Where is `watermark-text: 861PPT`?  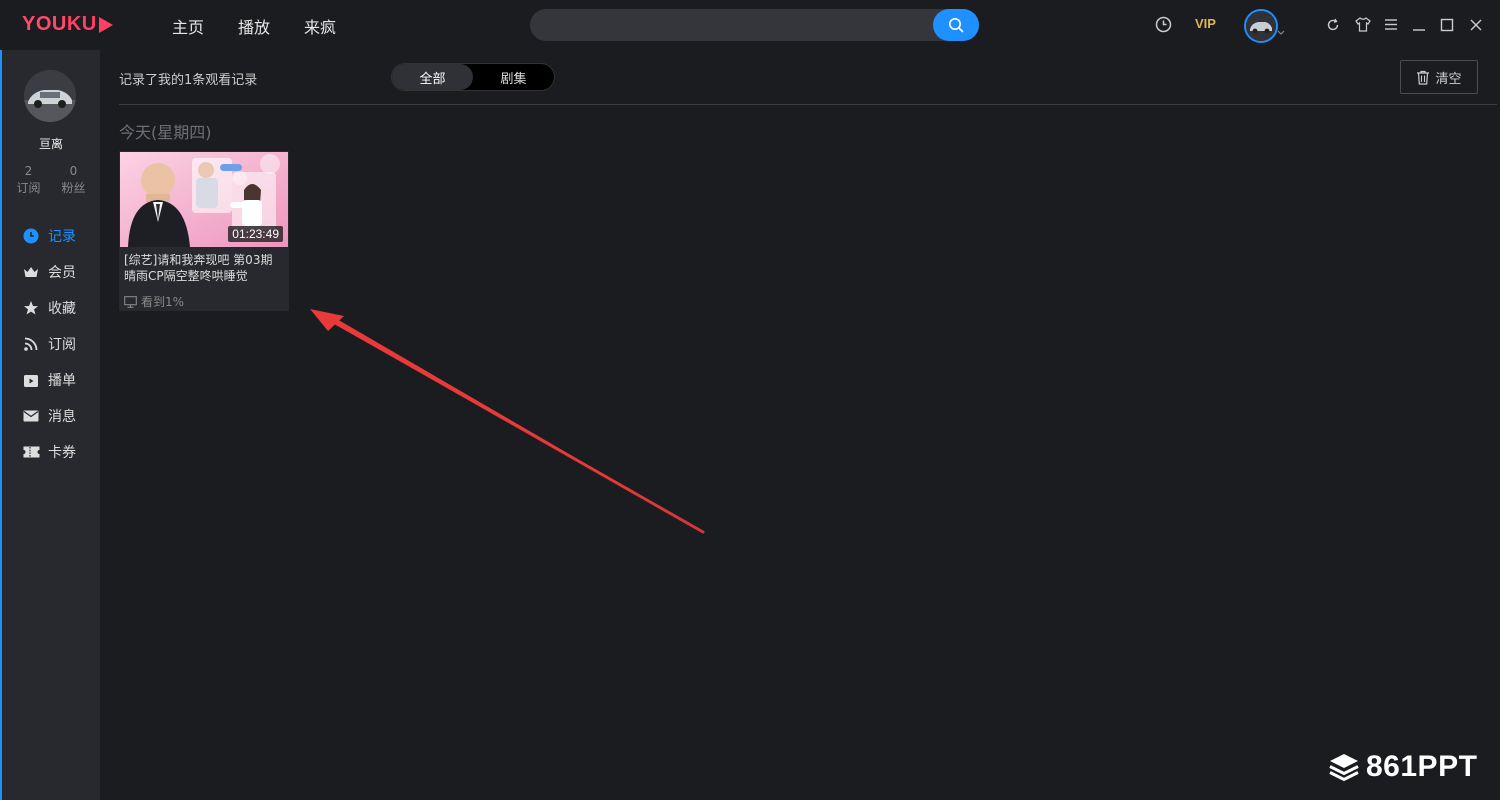
watermark-text: 861PPT is located at coordinates (1422, 766).